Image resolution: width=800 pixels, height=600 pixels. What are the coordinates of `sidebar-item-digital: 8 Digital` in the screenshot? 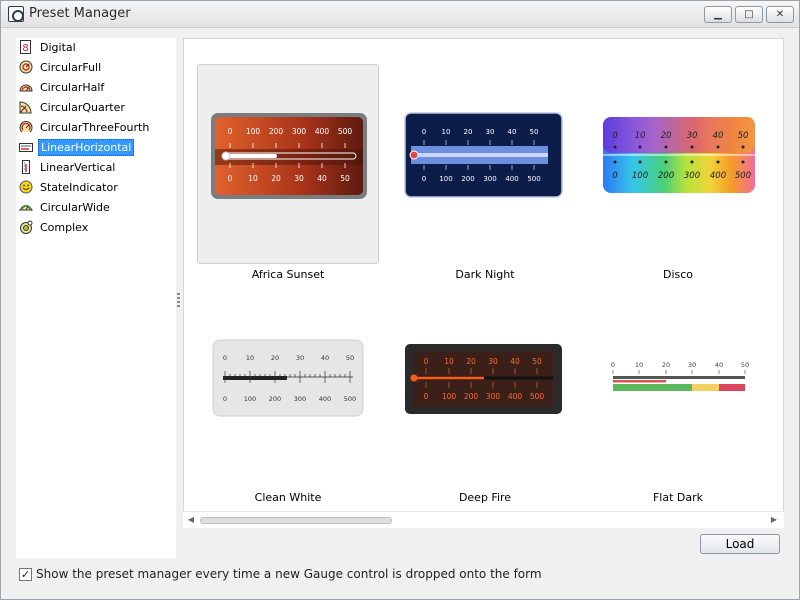 It's located at (48, 47).